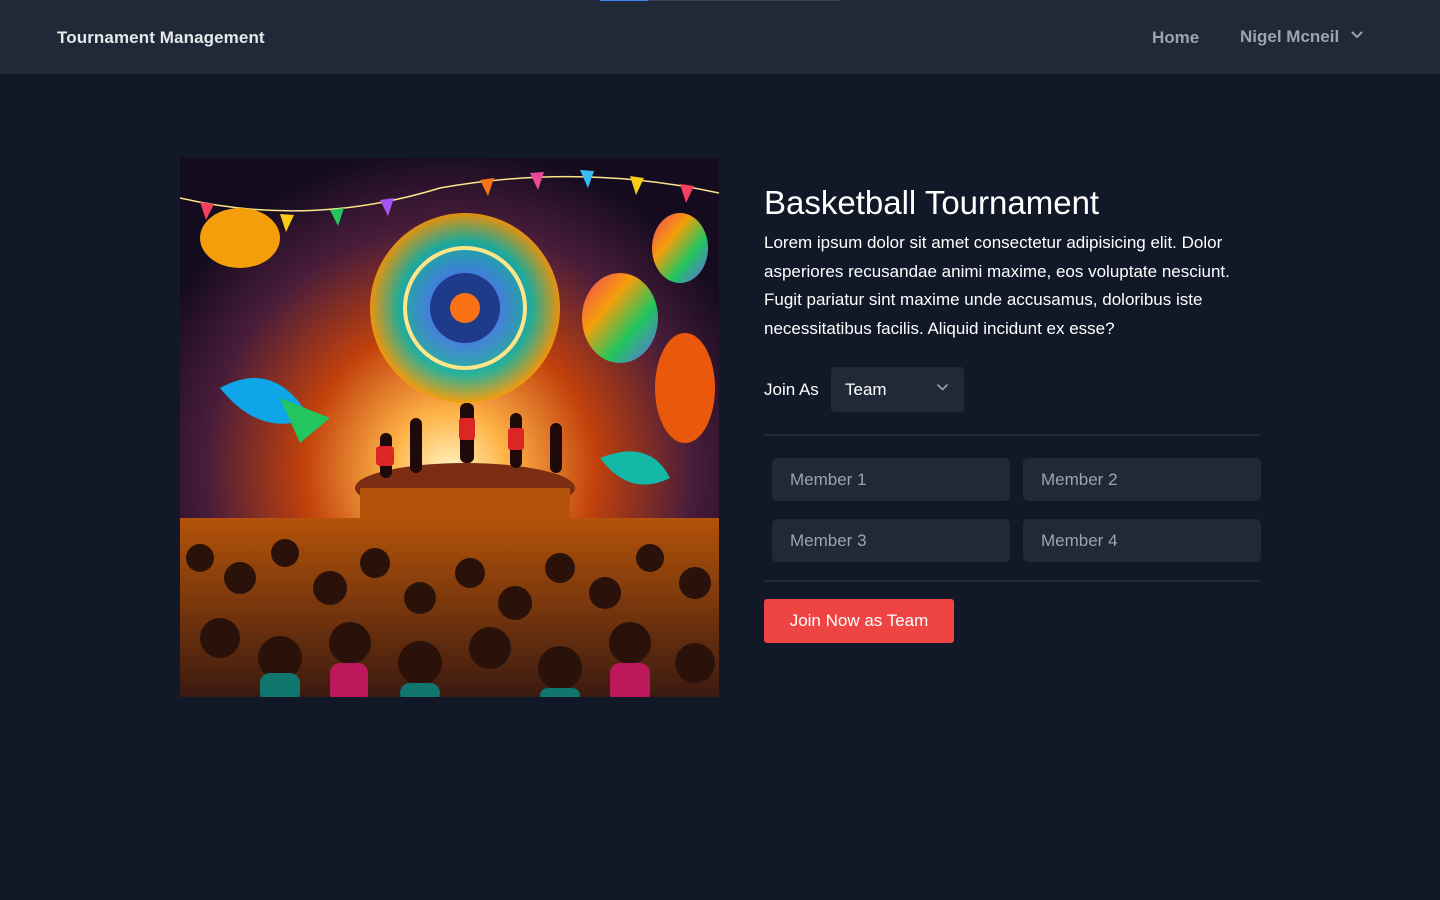  I want to click on loading-progress-fill, so click(624, 0).